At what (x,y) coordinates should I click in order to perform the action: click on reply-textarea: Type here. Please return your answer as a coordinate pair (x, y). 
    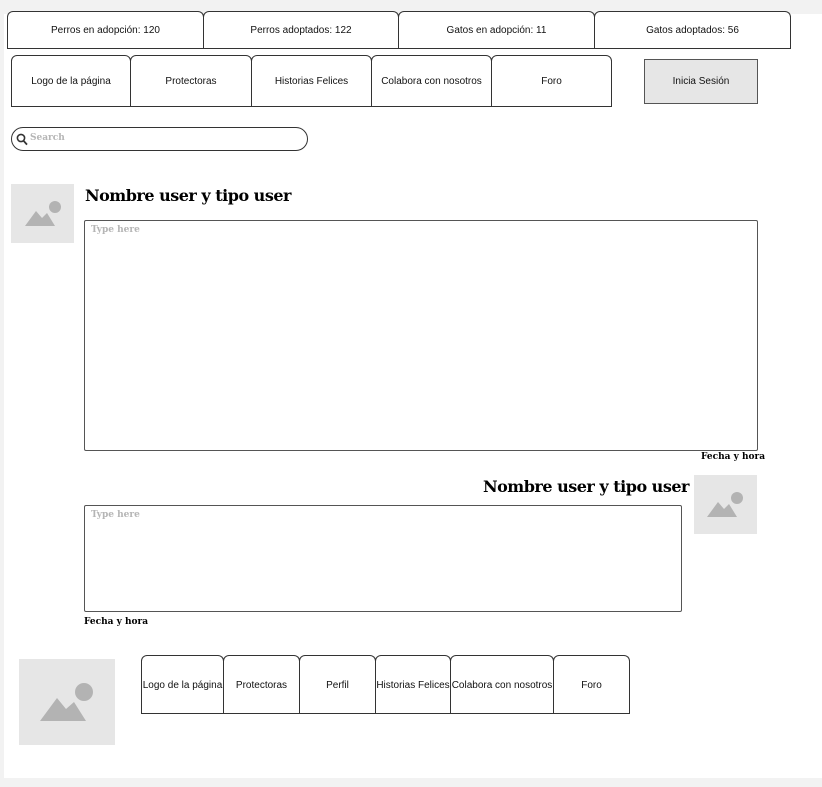
    Looking at the image, I should click on (383, 558).